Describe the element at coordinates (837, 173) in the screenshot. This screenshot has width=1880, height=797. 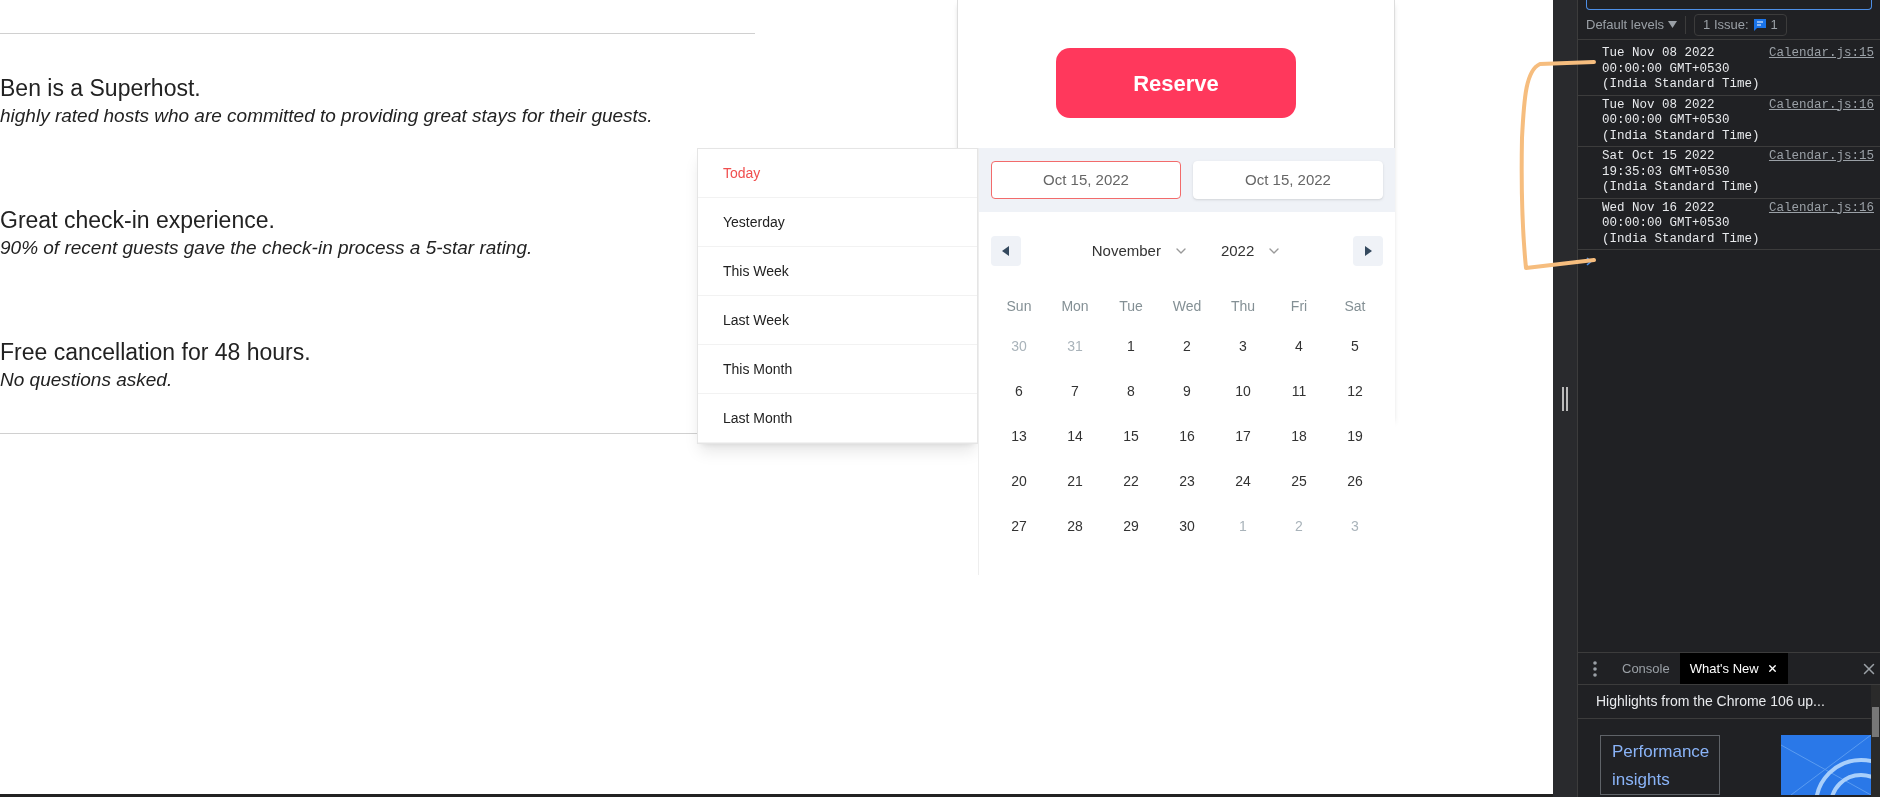
I see `preset-option: Today` at that location.